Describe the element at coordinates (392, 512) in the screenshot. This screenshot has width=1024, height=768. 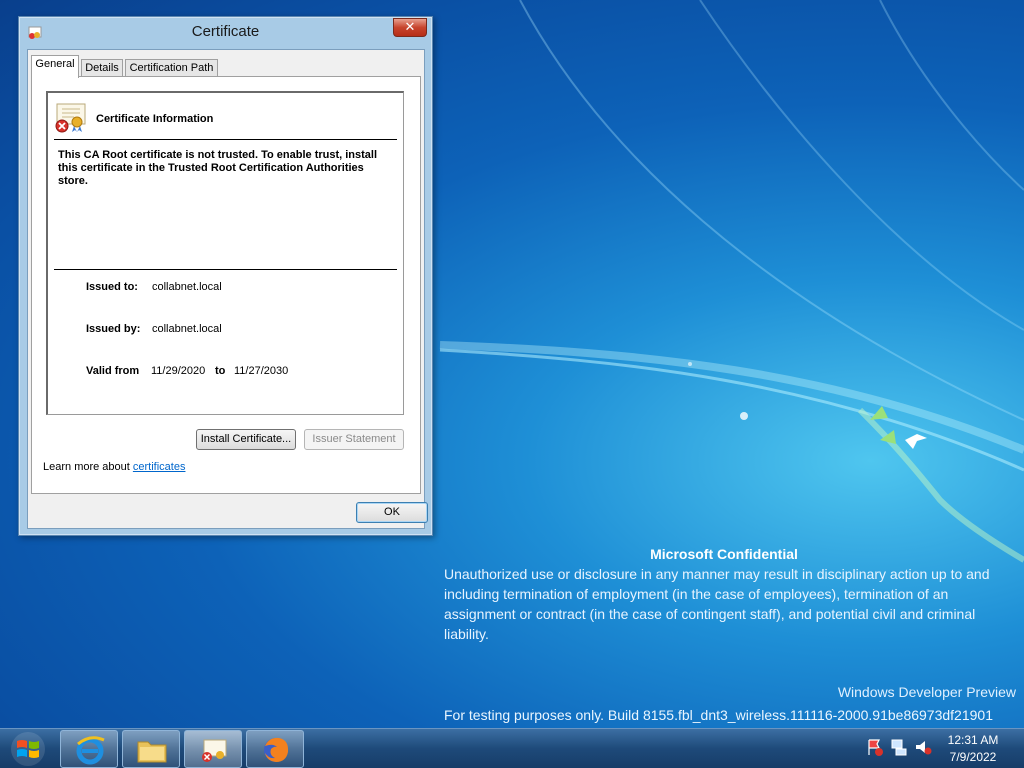
I see `ok-button: OK` at that location.